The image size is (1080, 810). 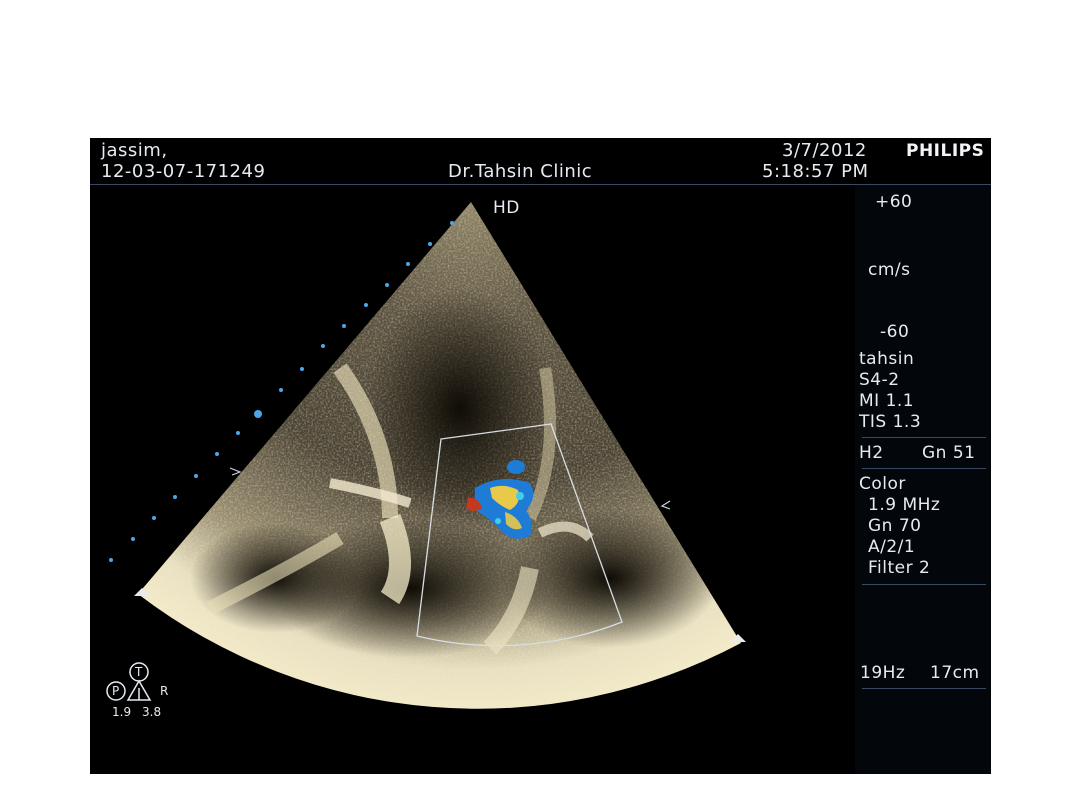 I want to click on probe-name: S4-2, so click(x=879, y=380).